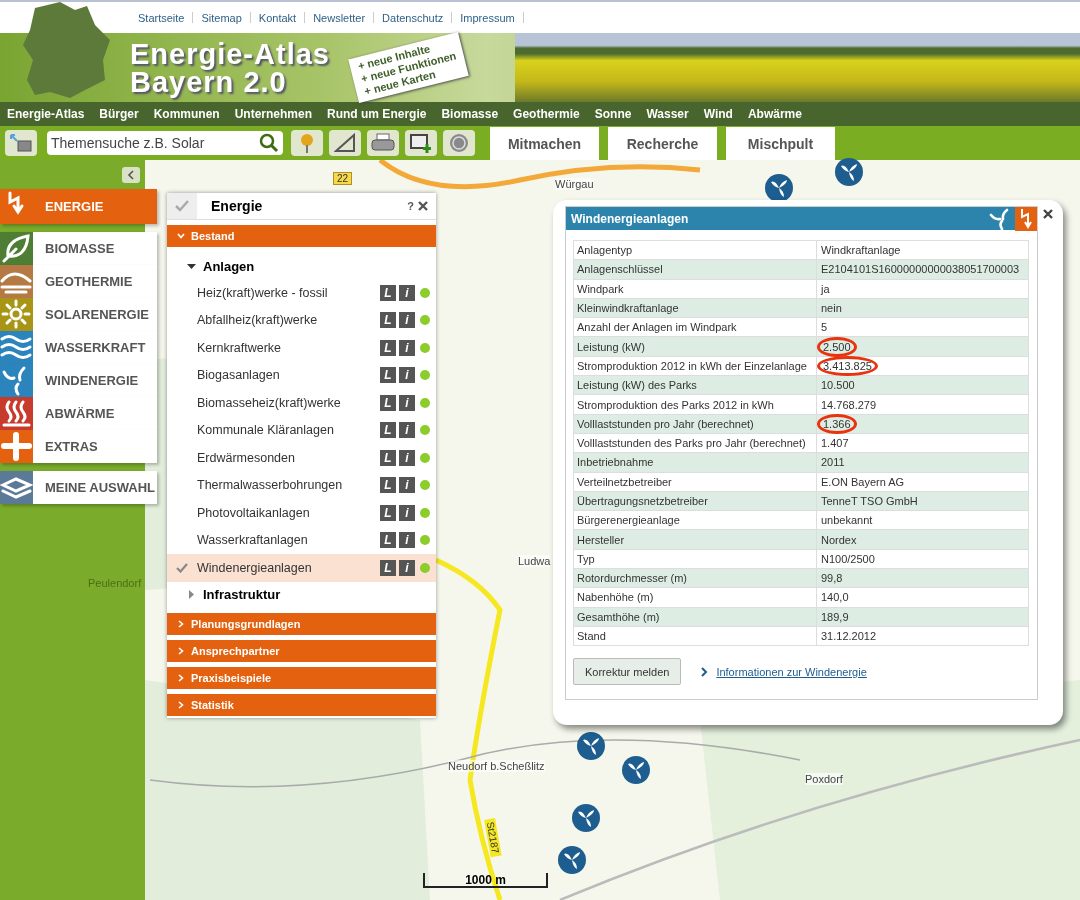 The width and height of the screenshot is (1080, 900). Describe the element at coordinates (161, 17) in the screenshot. I see `top-link: Startseite` at that location.